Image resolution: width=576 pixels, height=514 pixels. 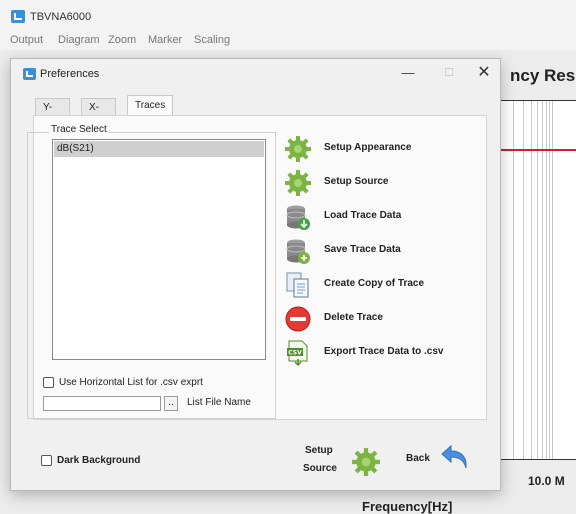 What do you see at coordinates (102, 403) in the screenshot?
I see `list-file-input` at bounding box center [102, 403].